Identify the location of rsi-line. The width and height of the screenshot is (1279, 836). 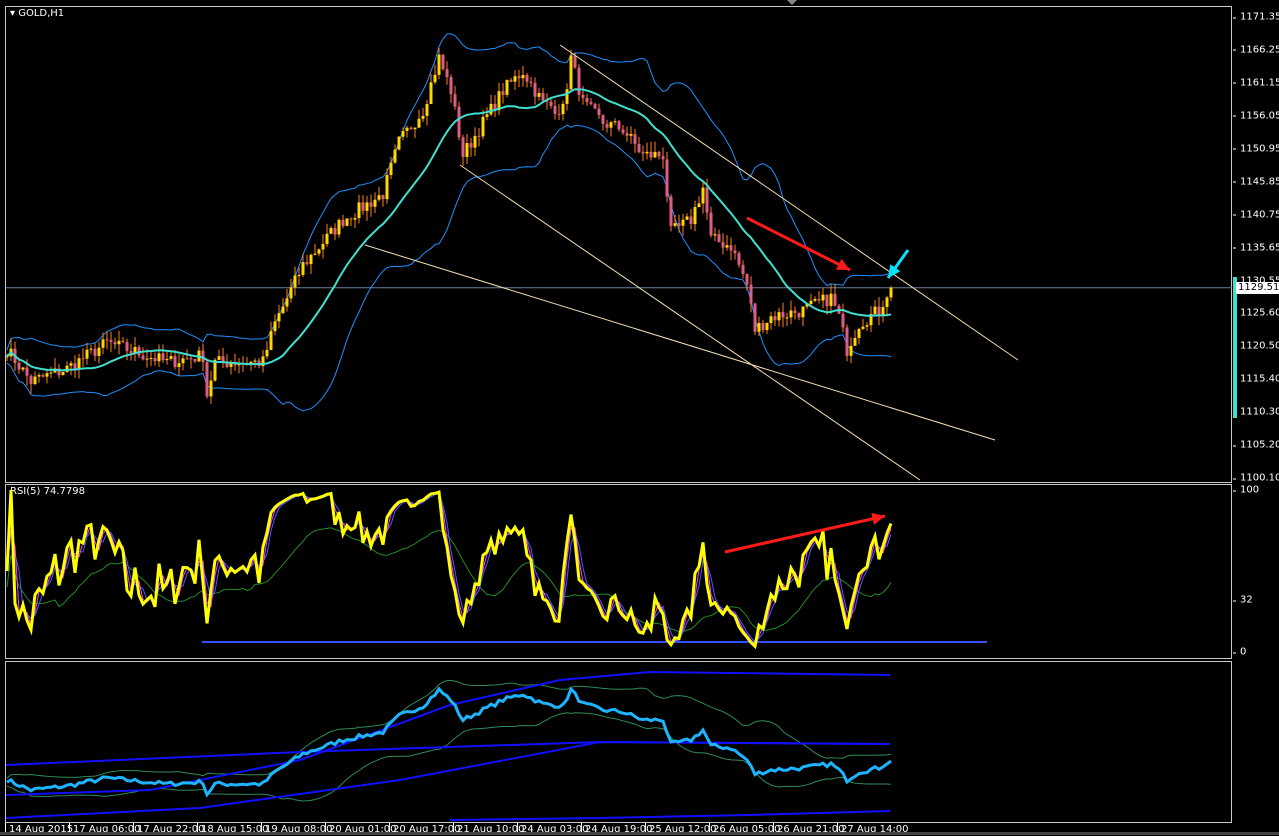
(449, 569).